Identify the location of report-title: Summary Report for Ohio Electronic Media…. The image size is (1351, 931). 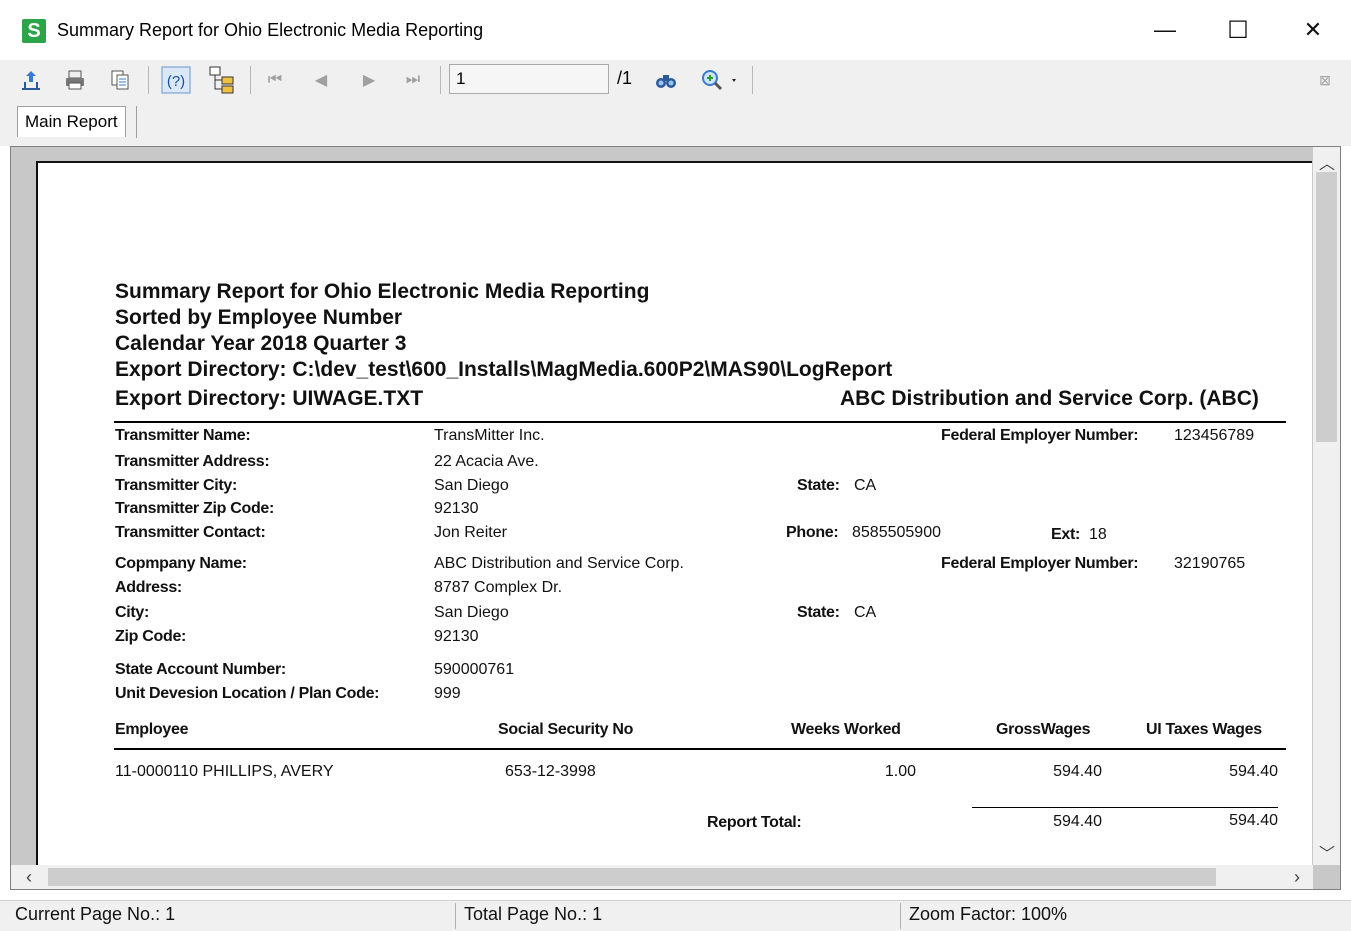
(382, 291).